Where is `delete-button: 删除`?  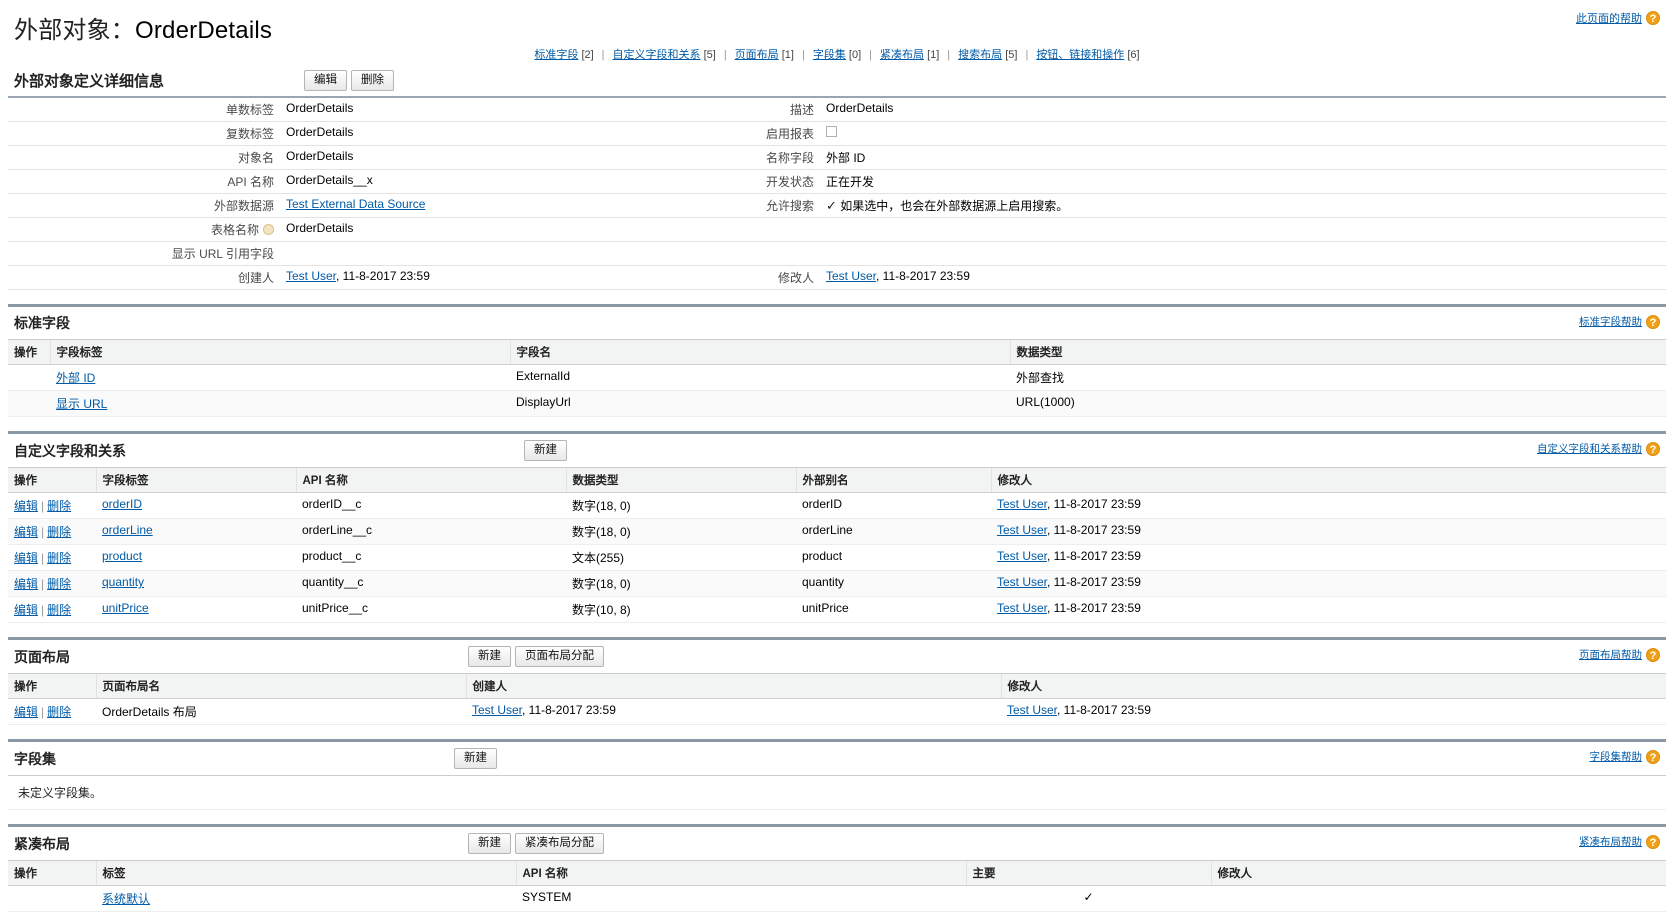
delete-button: 删除 is located at coordinates (373, 80).